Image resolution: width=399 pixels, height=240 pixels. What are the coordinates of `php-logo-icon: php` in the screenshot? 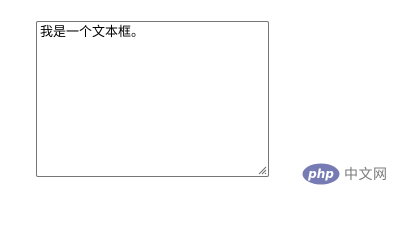 It's located at (321, 174).